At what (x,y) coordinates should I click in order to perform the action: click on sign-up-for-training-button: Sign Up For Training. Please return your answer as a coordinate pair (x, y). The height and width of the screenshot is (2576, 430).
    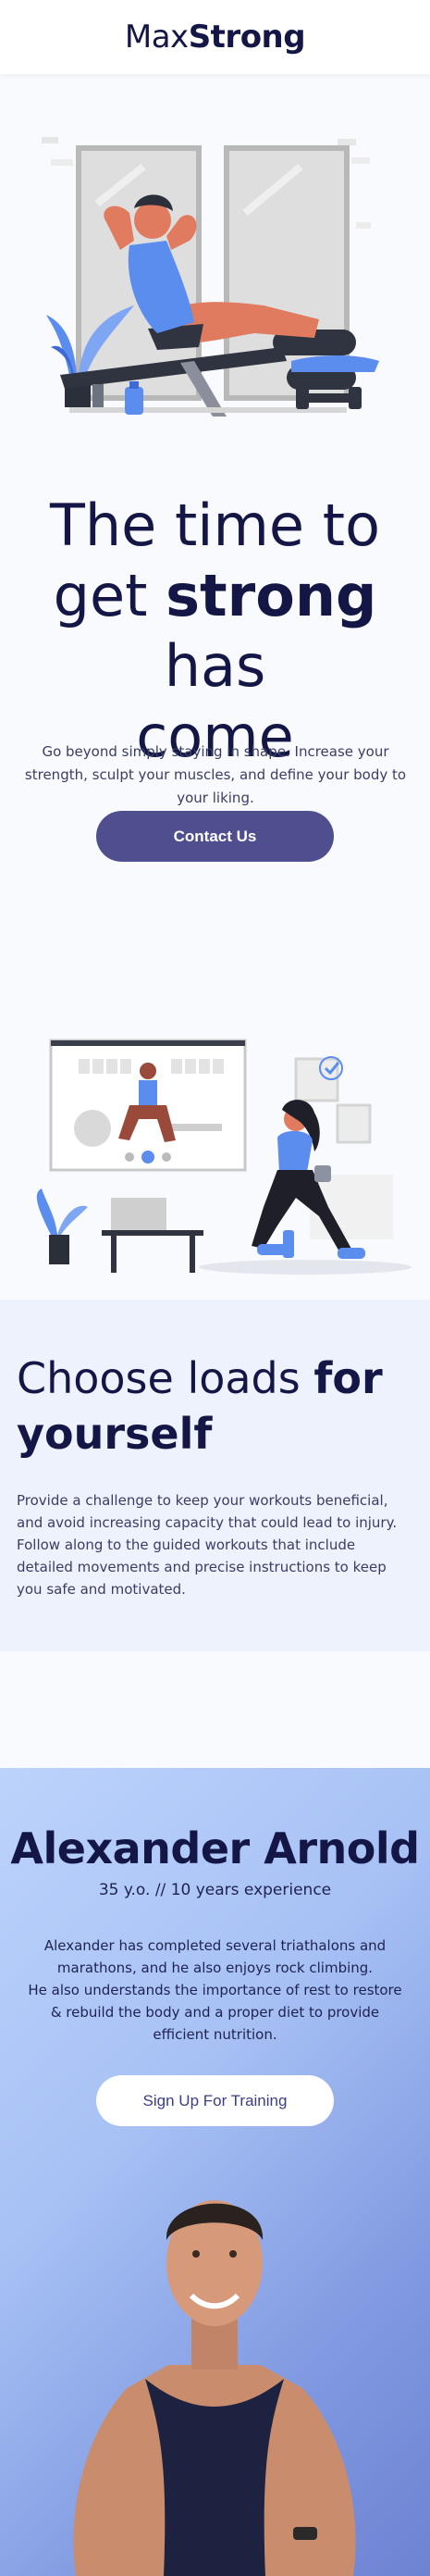
    Looking at the image, I should click on (215, 2100).